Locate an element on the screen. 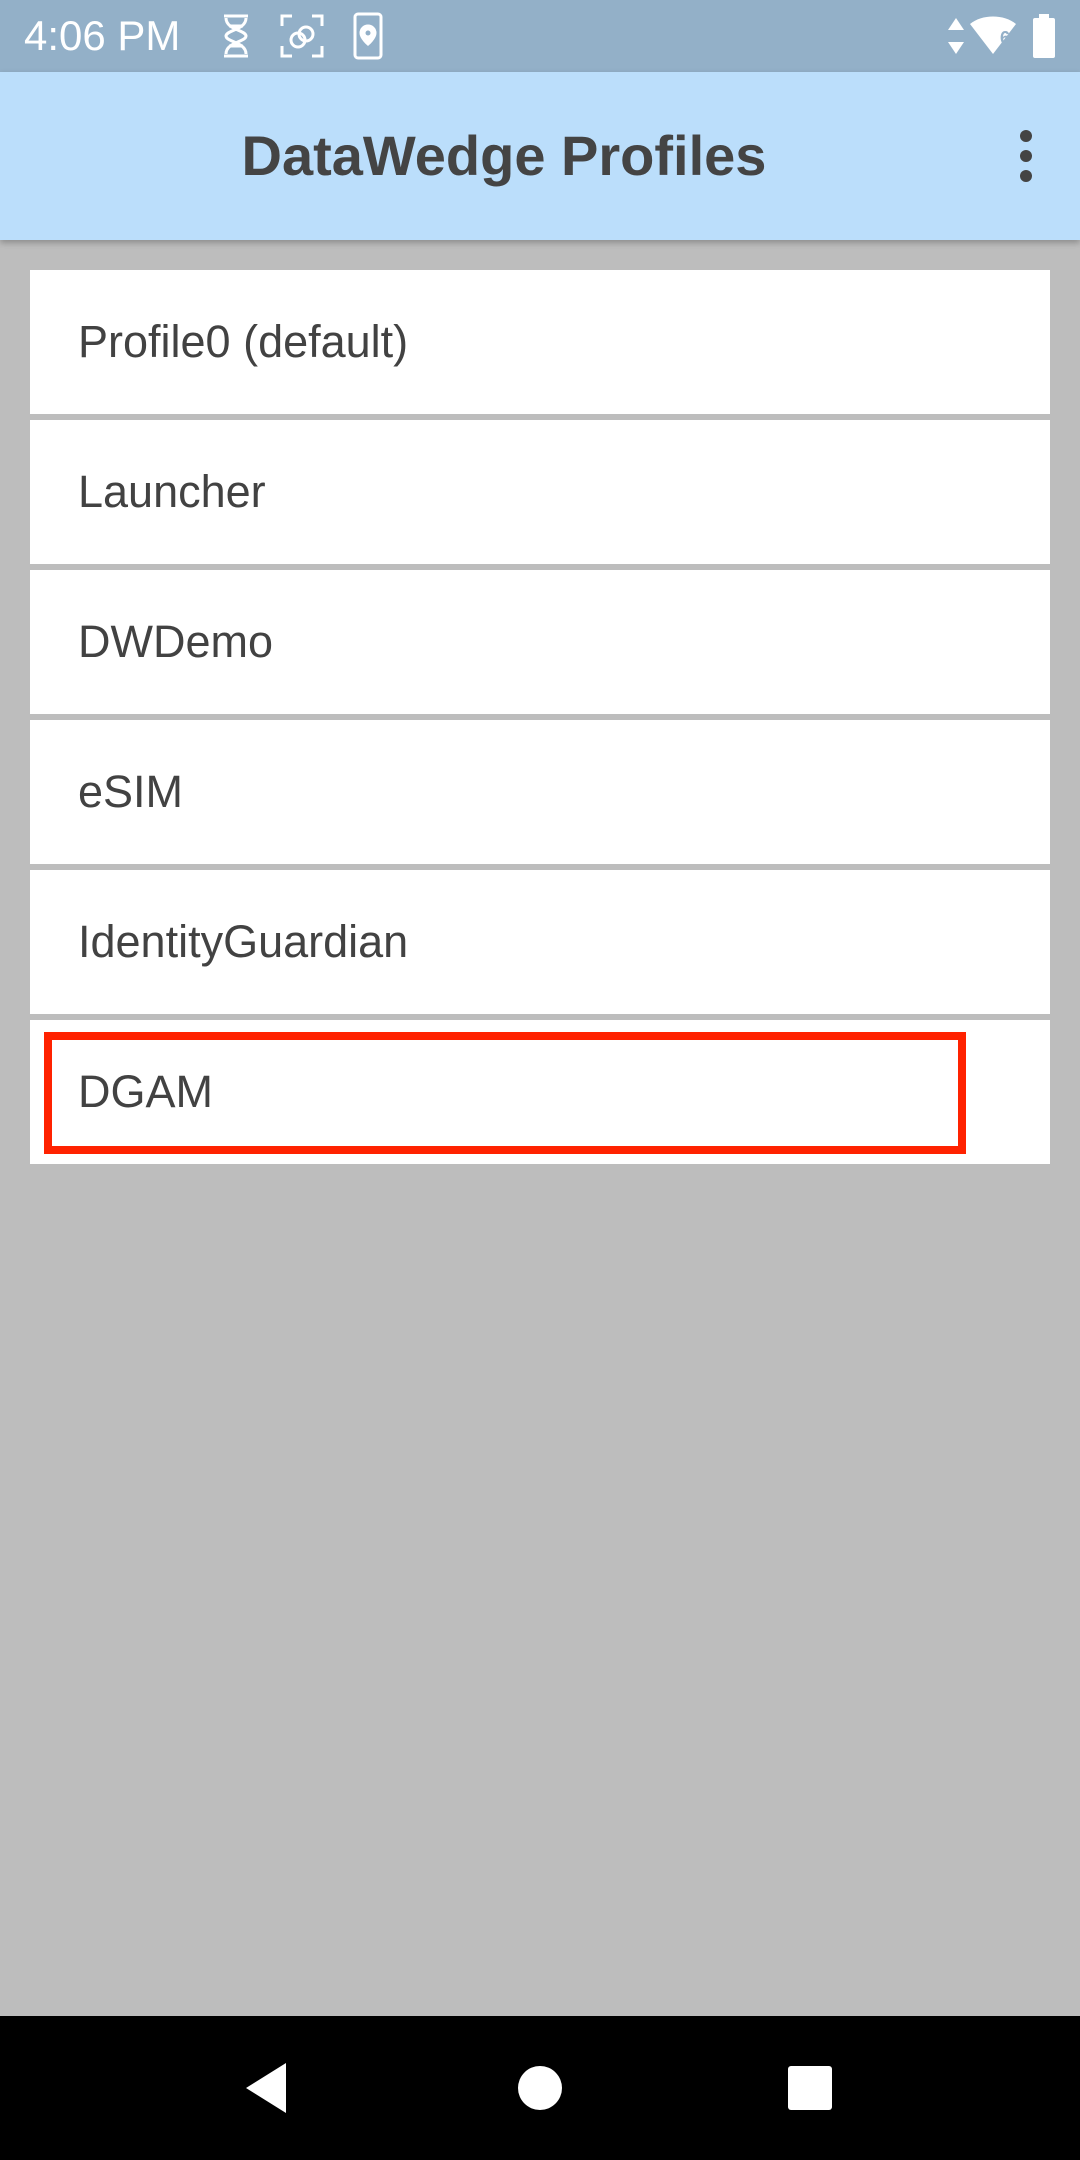 The image size is (1080, 2160). home-icon is located at coordinates (540, 2088).